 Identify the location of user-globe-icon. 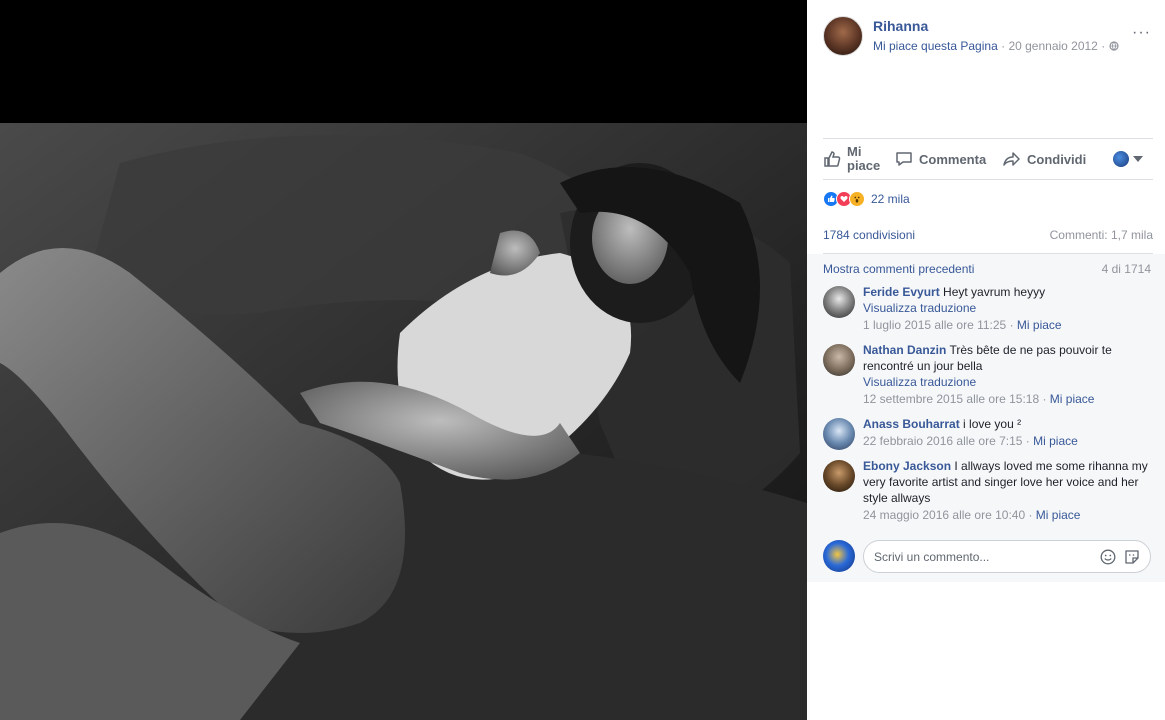
(1121, 159).